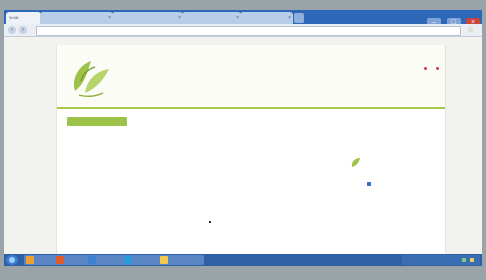 The image size is (486, 280). Describe the element at coordinates (355, 162) in the screenshot. I see `leaf-icon` at that location.